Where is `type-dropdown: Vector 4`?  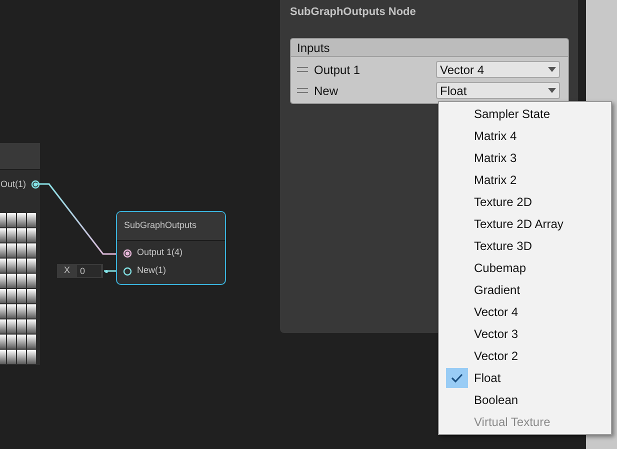 type-dropdown: Vector 4 is located at coordinates (498, 69).